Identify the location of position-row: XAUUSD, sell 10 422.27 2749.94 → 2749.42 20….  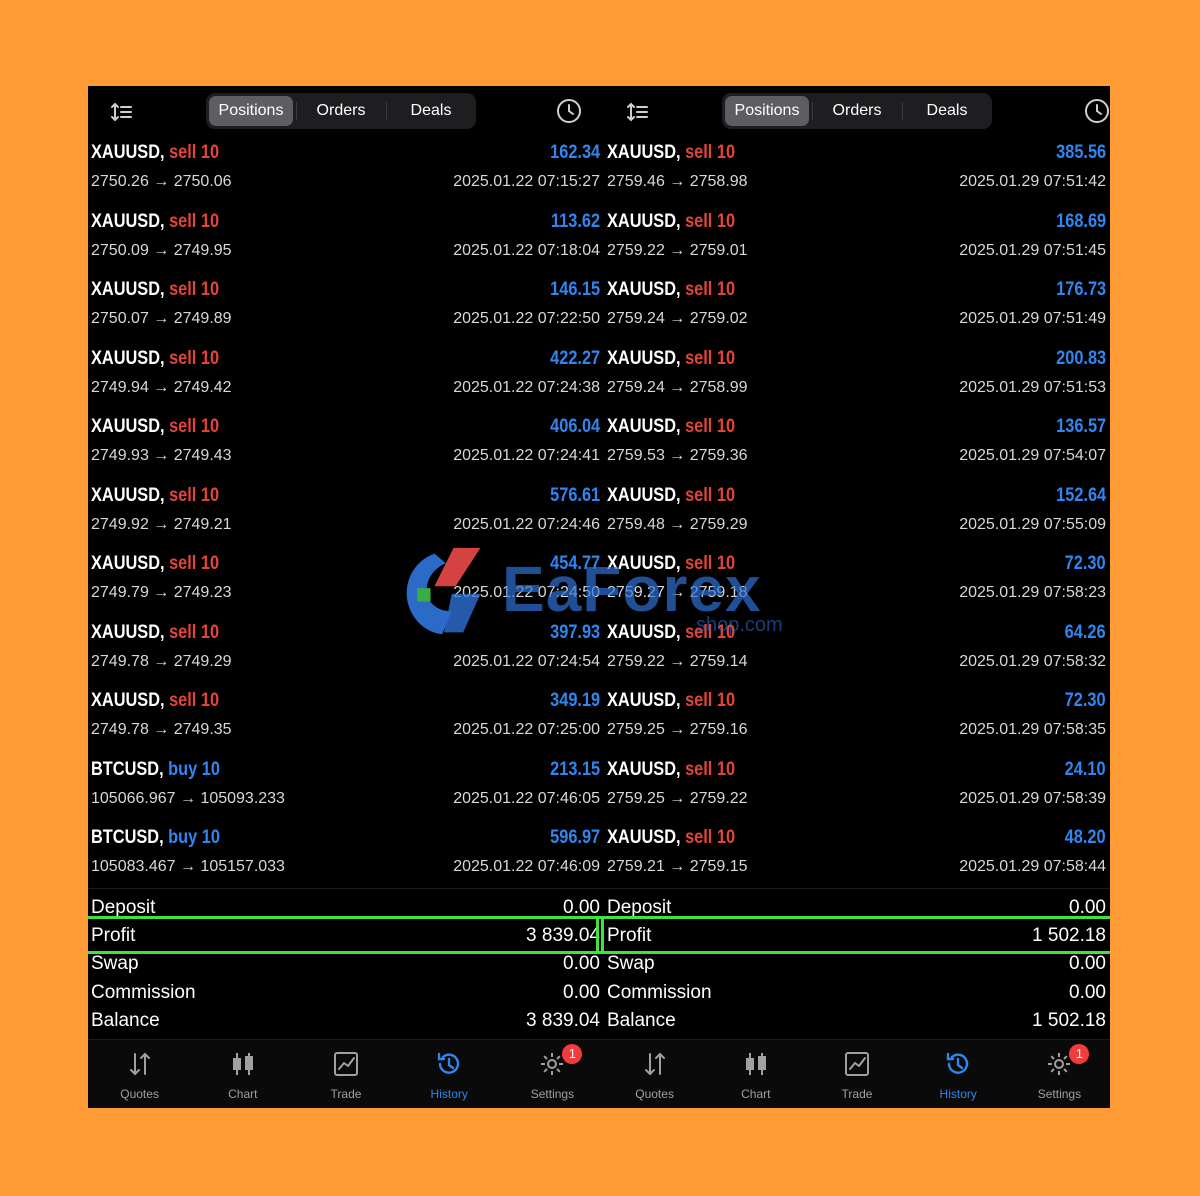
(346, 378).